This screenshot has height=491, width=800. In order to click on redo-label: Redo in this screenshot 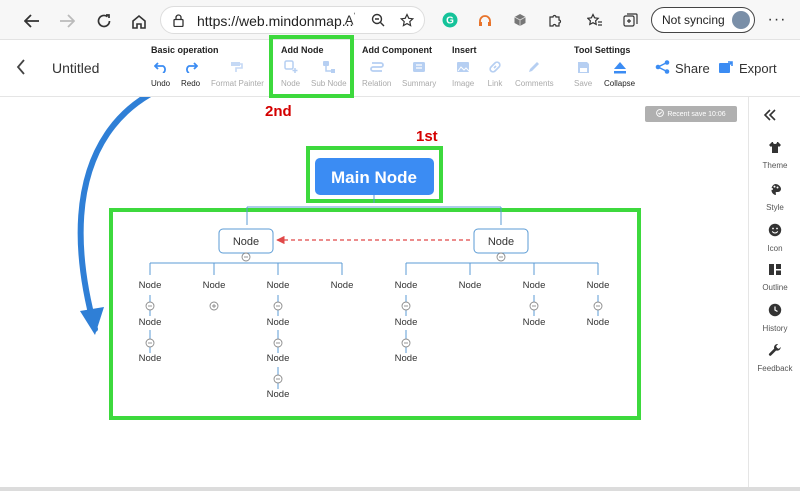, I will do `click(191, 83)`.